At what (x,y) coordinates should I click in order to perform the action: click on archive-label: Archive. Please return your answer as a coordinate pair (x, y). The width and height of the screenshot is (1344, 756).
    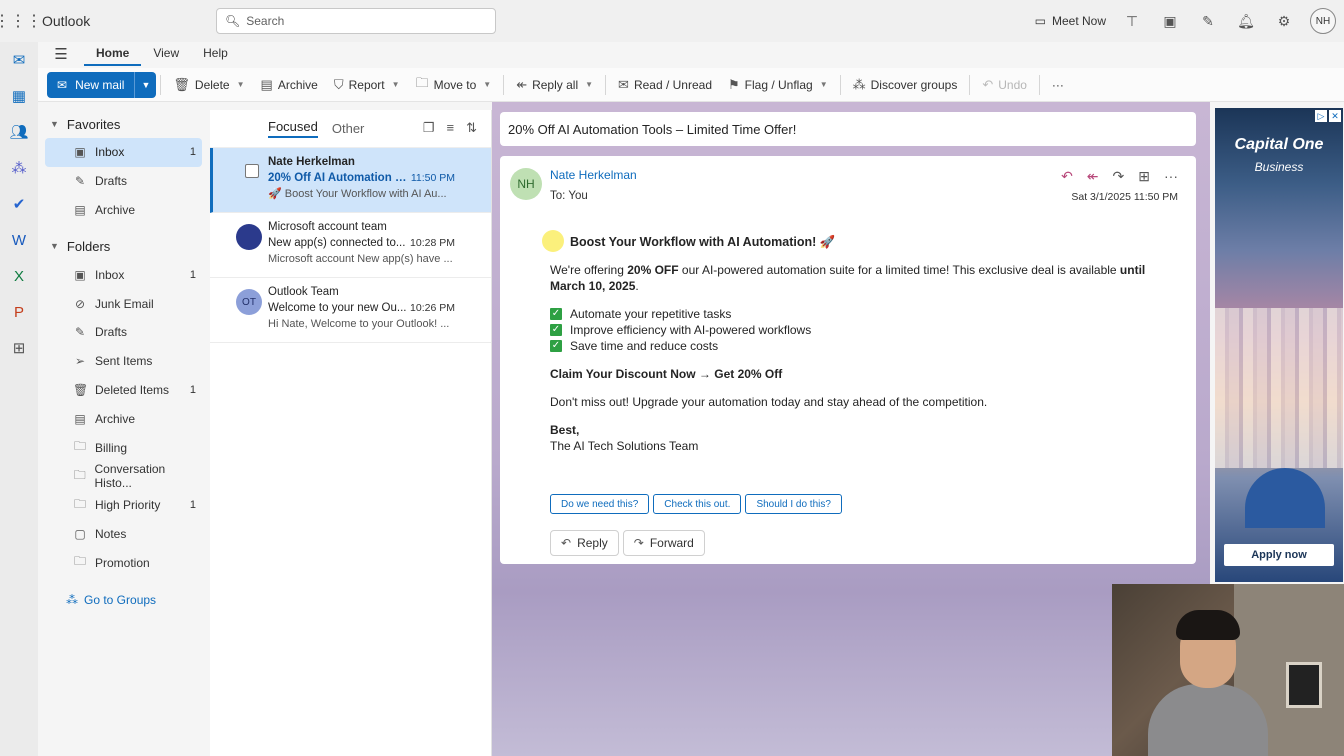
    Looking at the image, I should click on (297, 84).